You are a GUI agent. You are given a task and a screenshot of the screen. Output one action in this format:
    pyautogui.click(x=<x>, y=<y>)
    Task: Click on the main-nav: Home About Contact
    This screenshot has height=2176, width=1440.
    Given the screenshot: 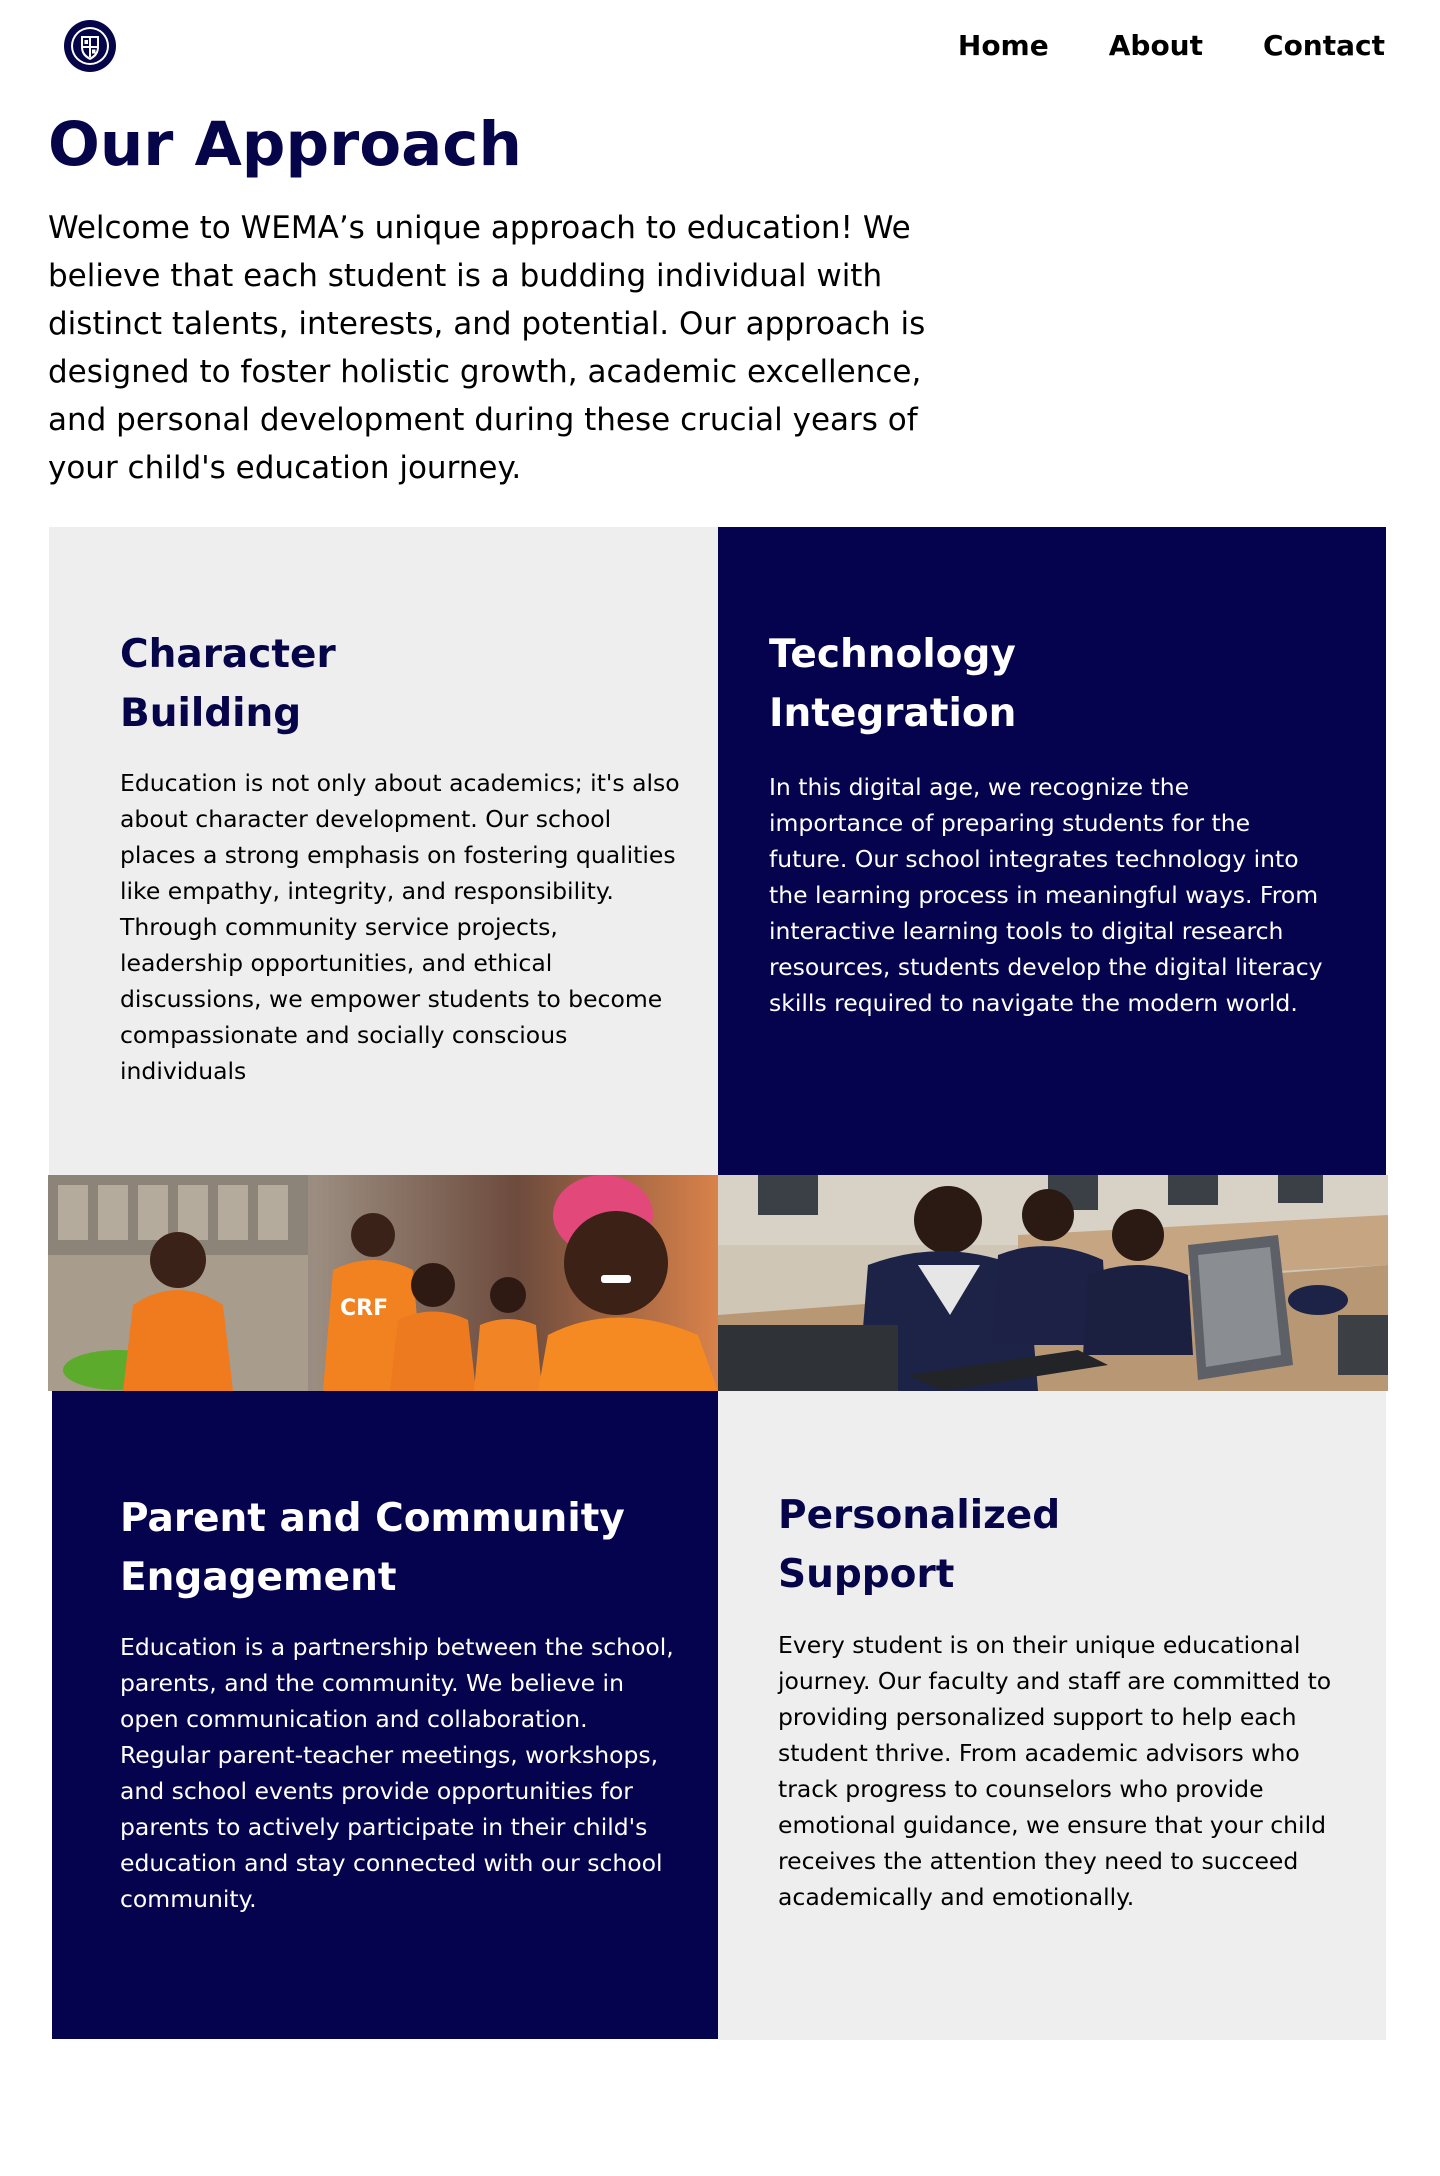 What is the action you would take?
    pyautogui.click(x=1171, y=46)
    